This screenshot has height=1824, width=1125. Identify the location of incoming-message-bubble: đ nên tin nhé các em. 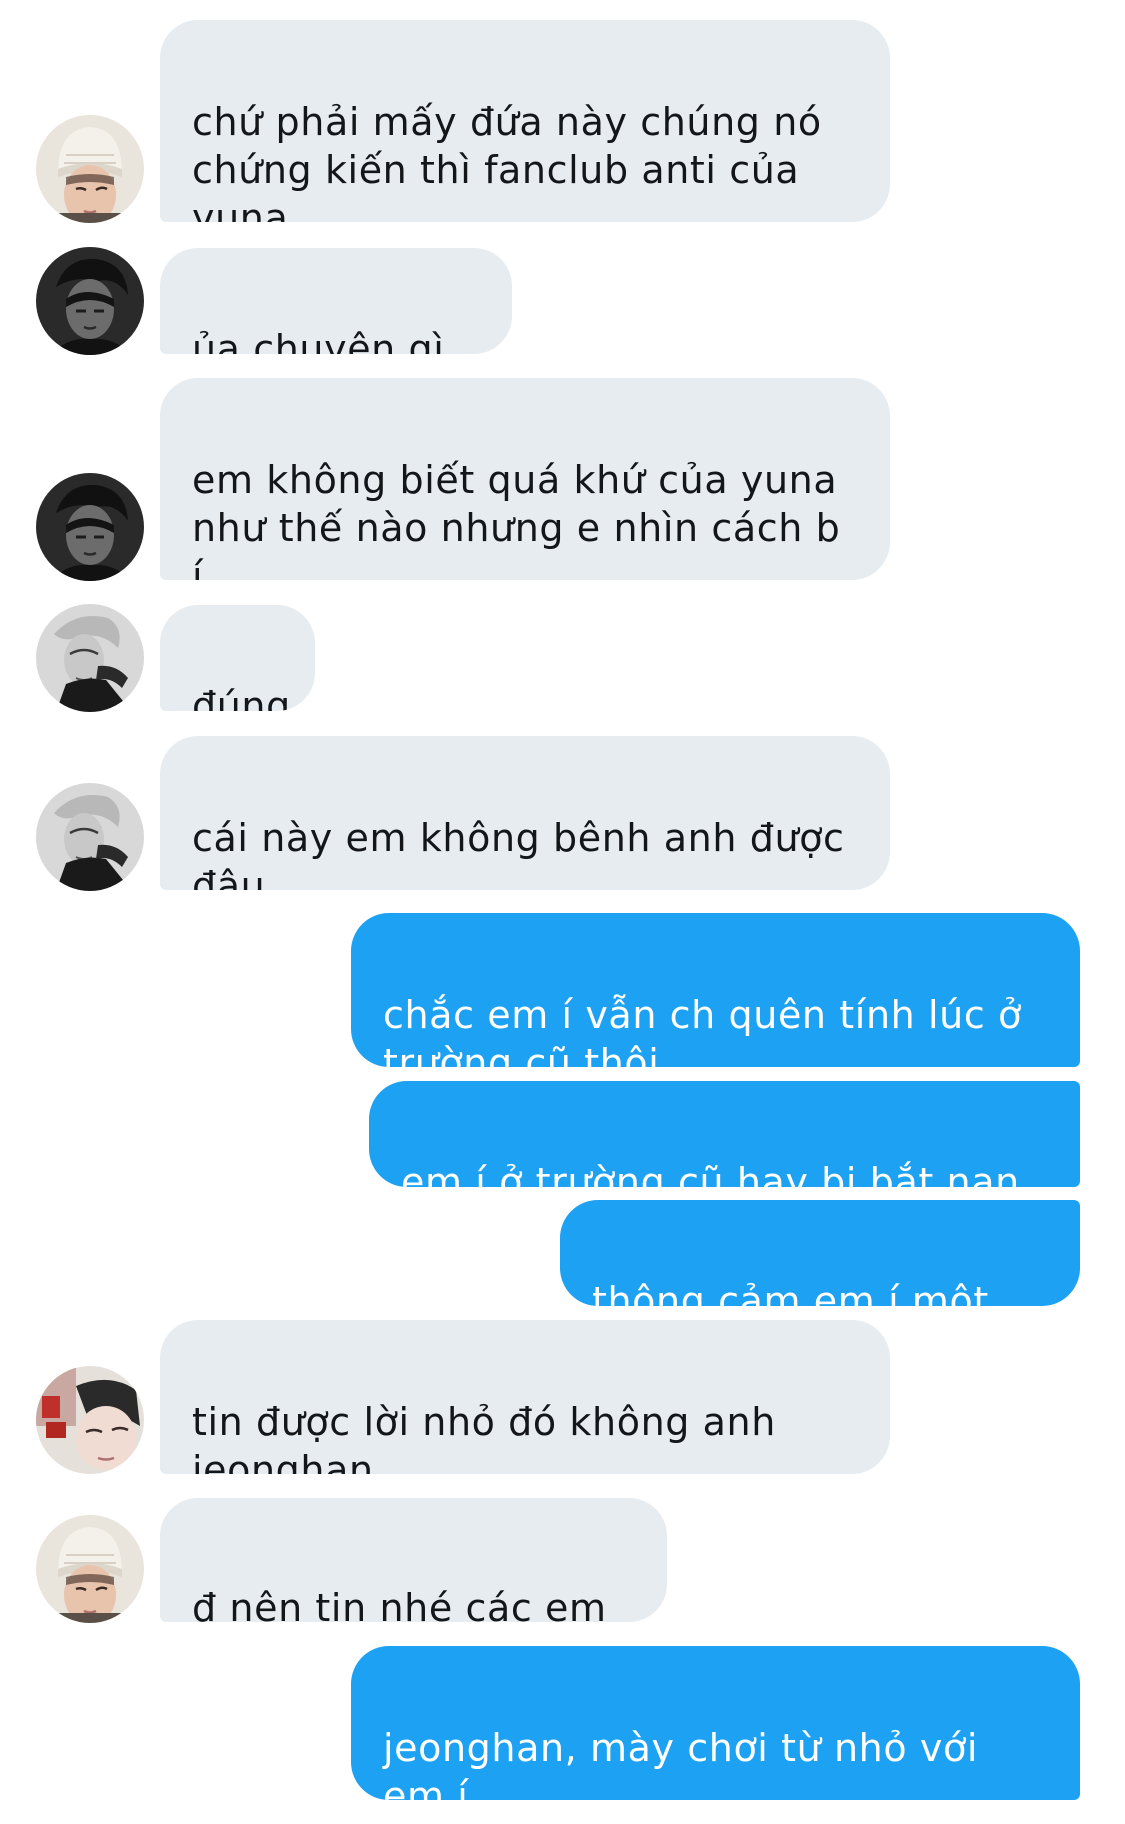
(413, 1560).